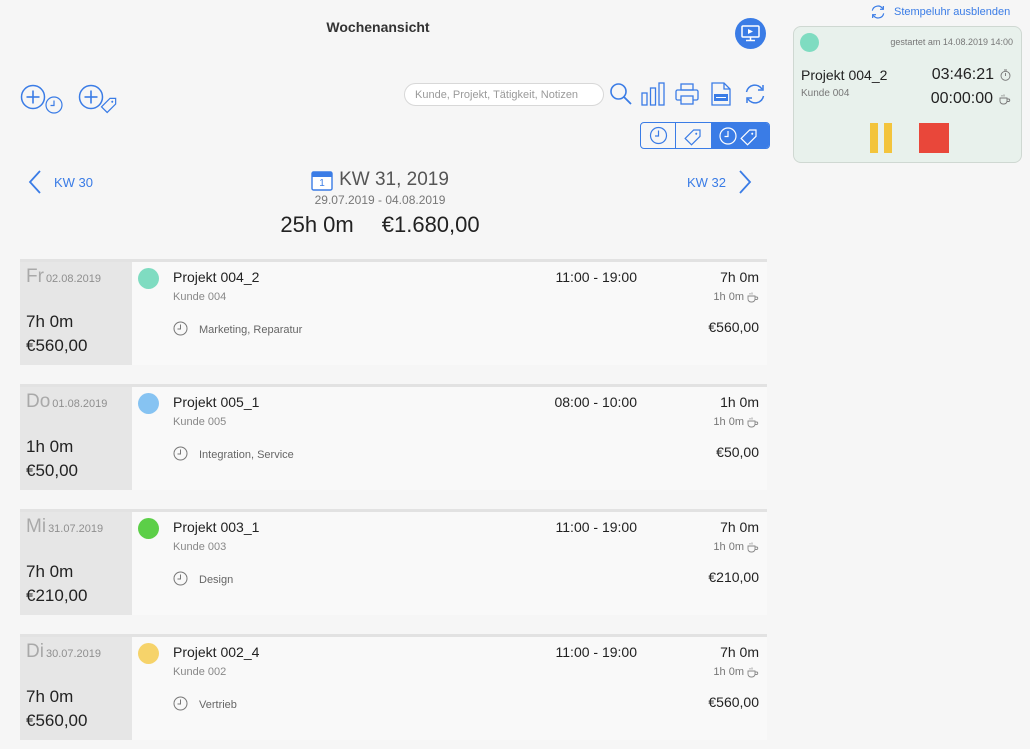 This screenshot has width=1030, height=749. I want to click on add-expense-button, so click(100, 100).